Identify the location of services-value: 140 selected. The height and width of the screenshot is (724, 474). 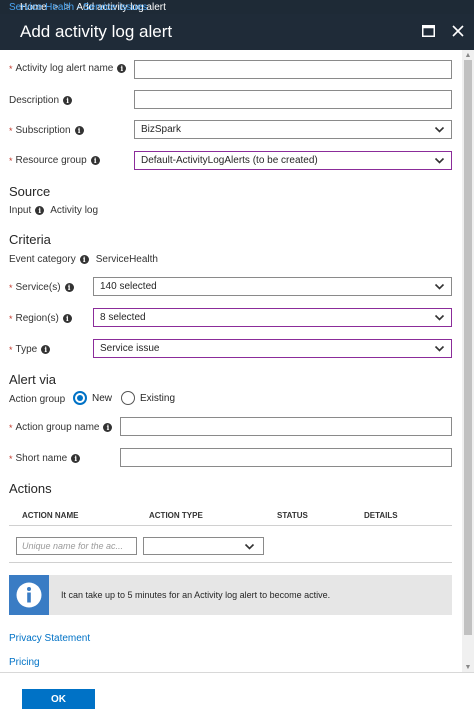
(128, 286).